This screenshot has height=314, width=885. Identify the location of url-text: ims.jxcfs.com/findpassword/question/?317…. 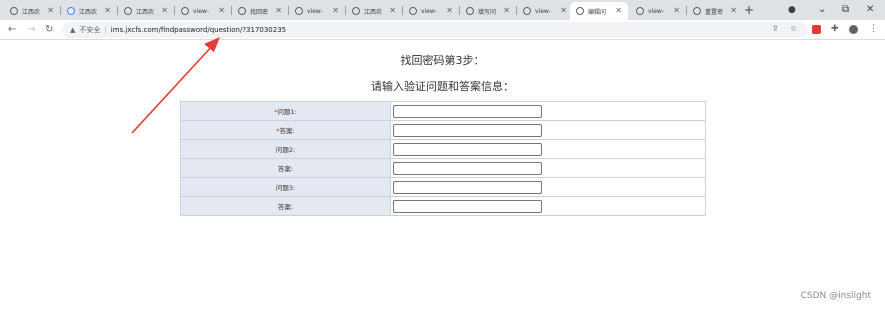
(198, 30).